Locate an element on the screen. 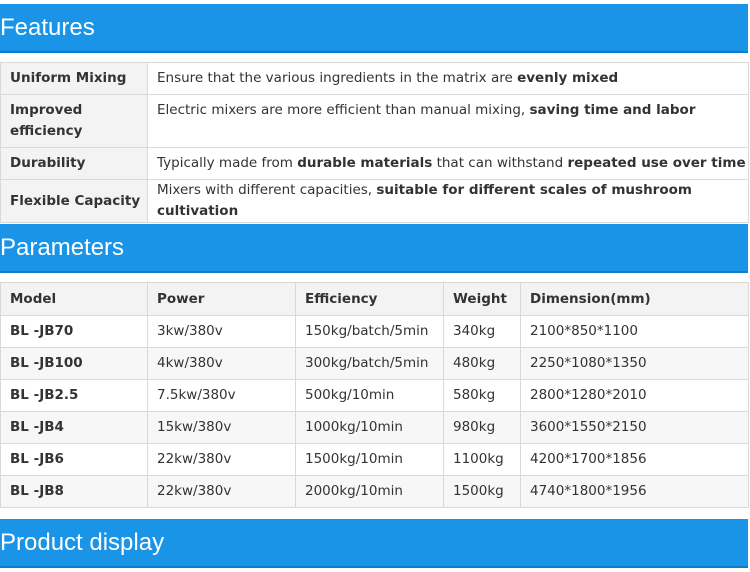 The image size is (750, 572). dimension-cell: 4740*1800*1956 is located at coordinates (634, 491).